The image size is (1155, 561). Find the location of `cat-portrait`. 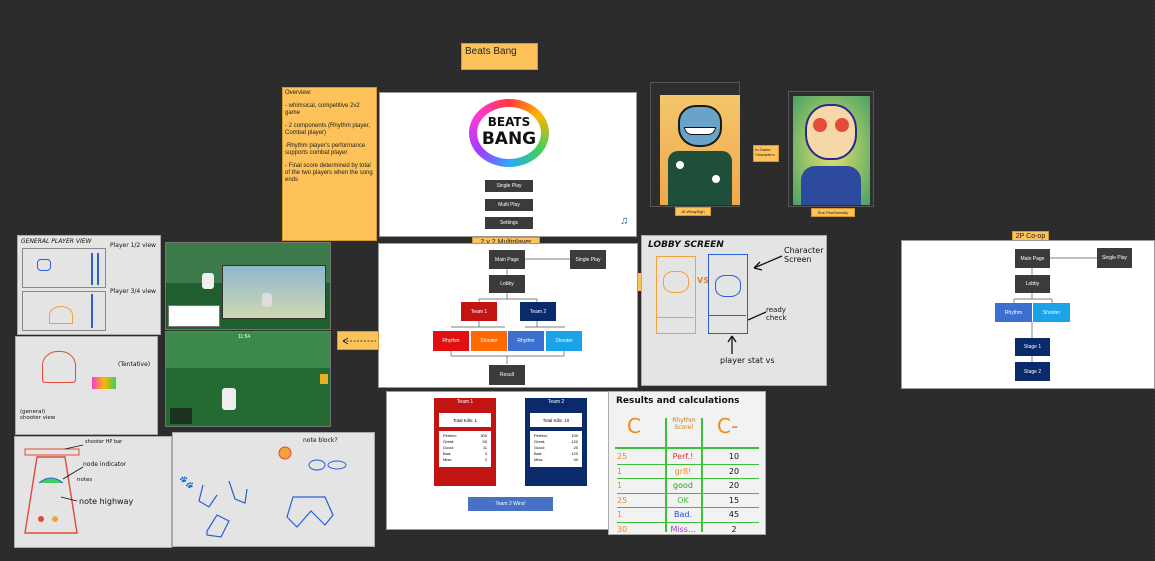

cat-portrait is located at coordinates (831, 150).